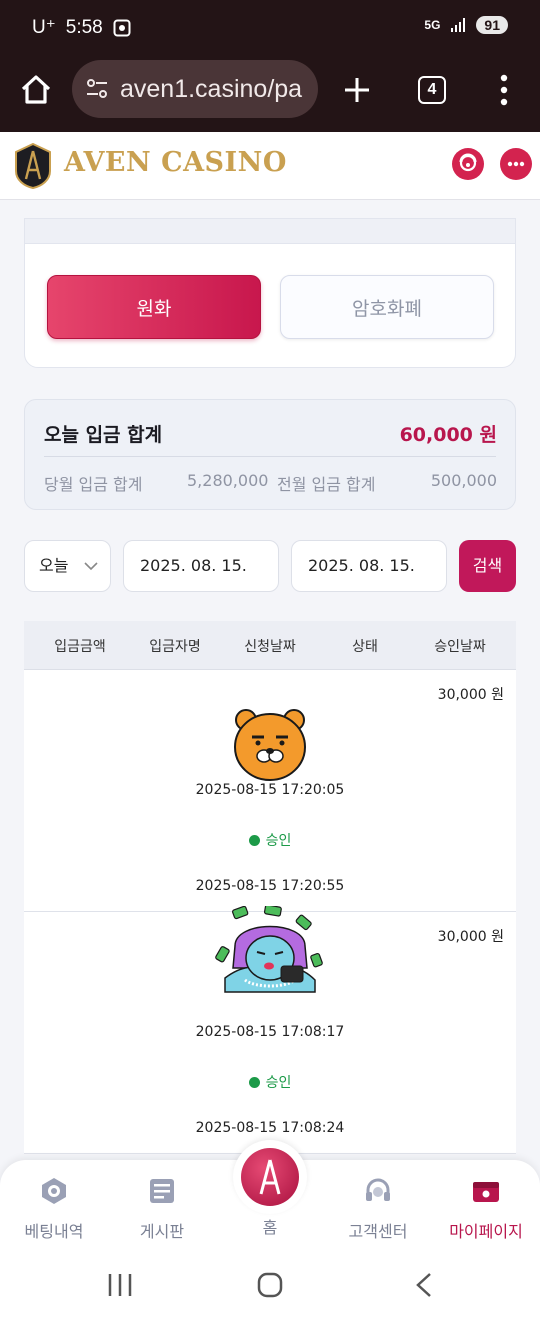 This screenshot has height=1320, width=540. Describe the element at coordinates (36, 90) in the screenshot. I see `home-icon` at that location.